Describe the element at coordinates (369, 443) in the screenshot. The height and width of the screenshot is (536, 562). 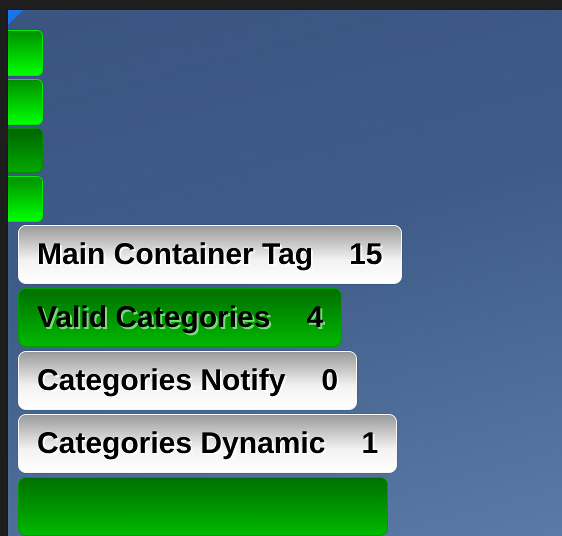
I see `category-count: 1` at that location.